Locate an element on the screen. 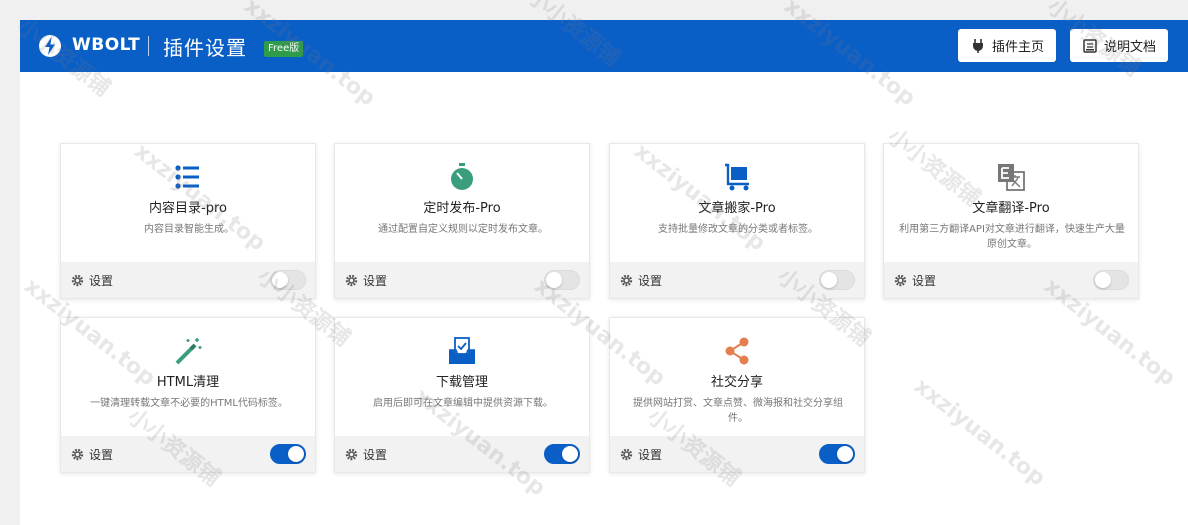 Image resolution: width=1188 pixels, height=525 pixels. plugin-description: 启用后即可在文章编辑中提供资源下载。 is located at coordinates (463, 403).